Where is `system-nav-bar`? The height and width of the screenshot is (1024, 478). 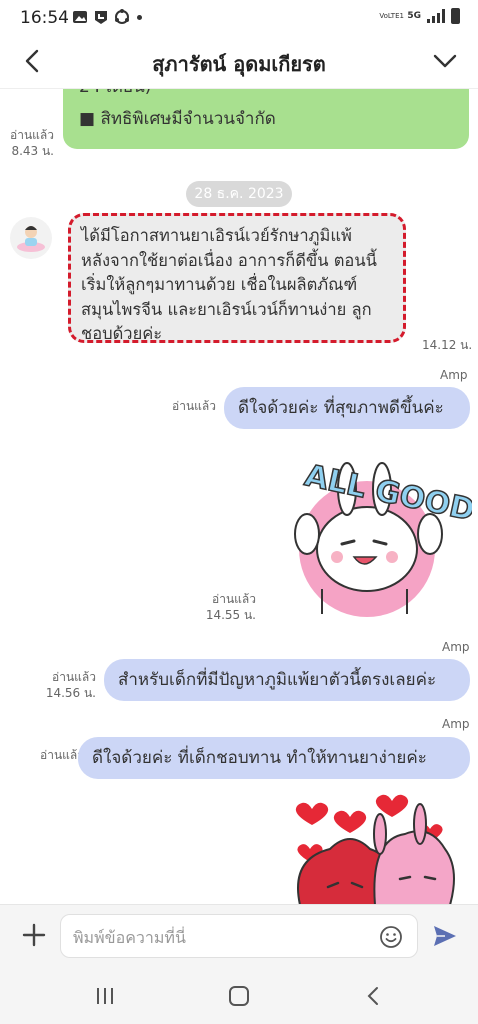 system-nav-bar is located at coordinates (239, 995).